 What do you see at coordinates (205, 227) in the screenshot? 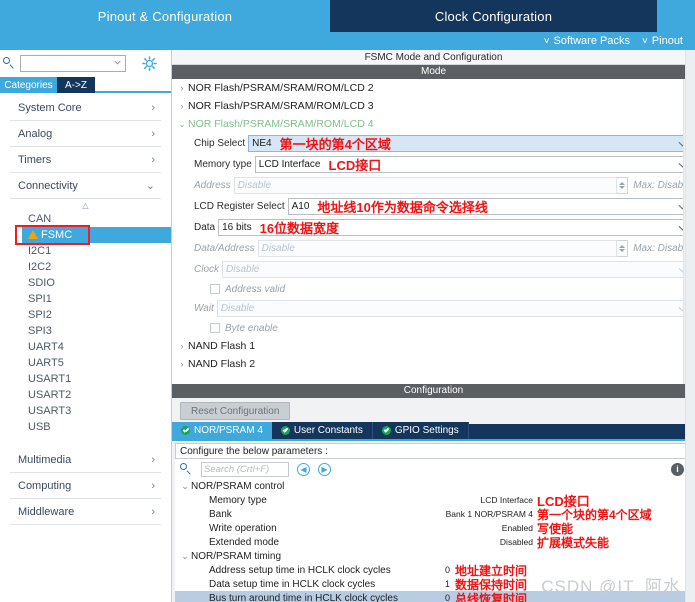
I see `field-data-label: Data` at bounding box center [205, 227].